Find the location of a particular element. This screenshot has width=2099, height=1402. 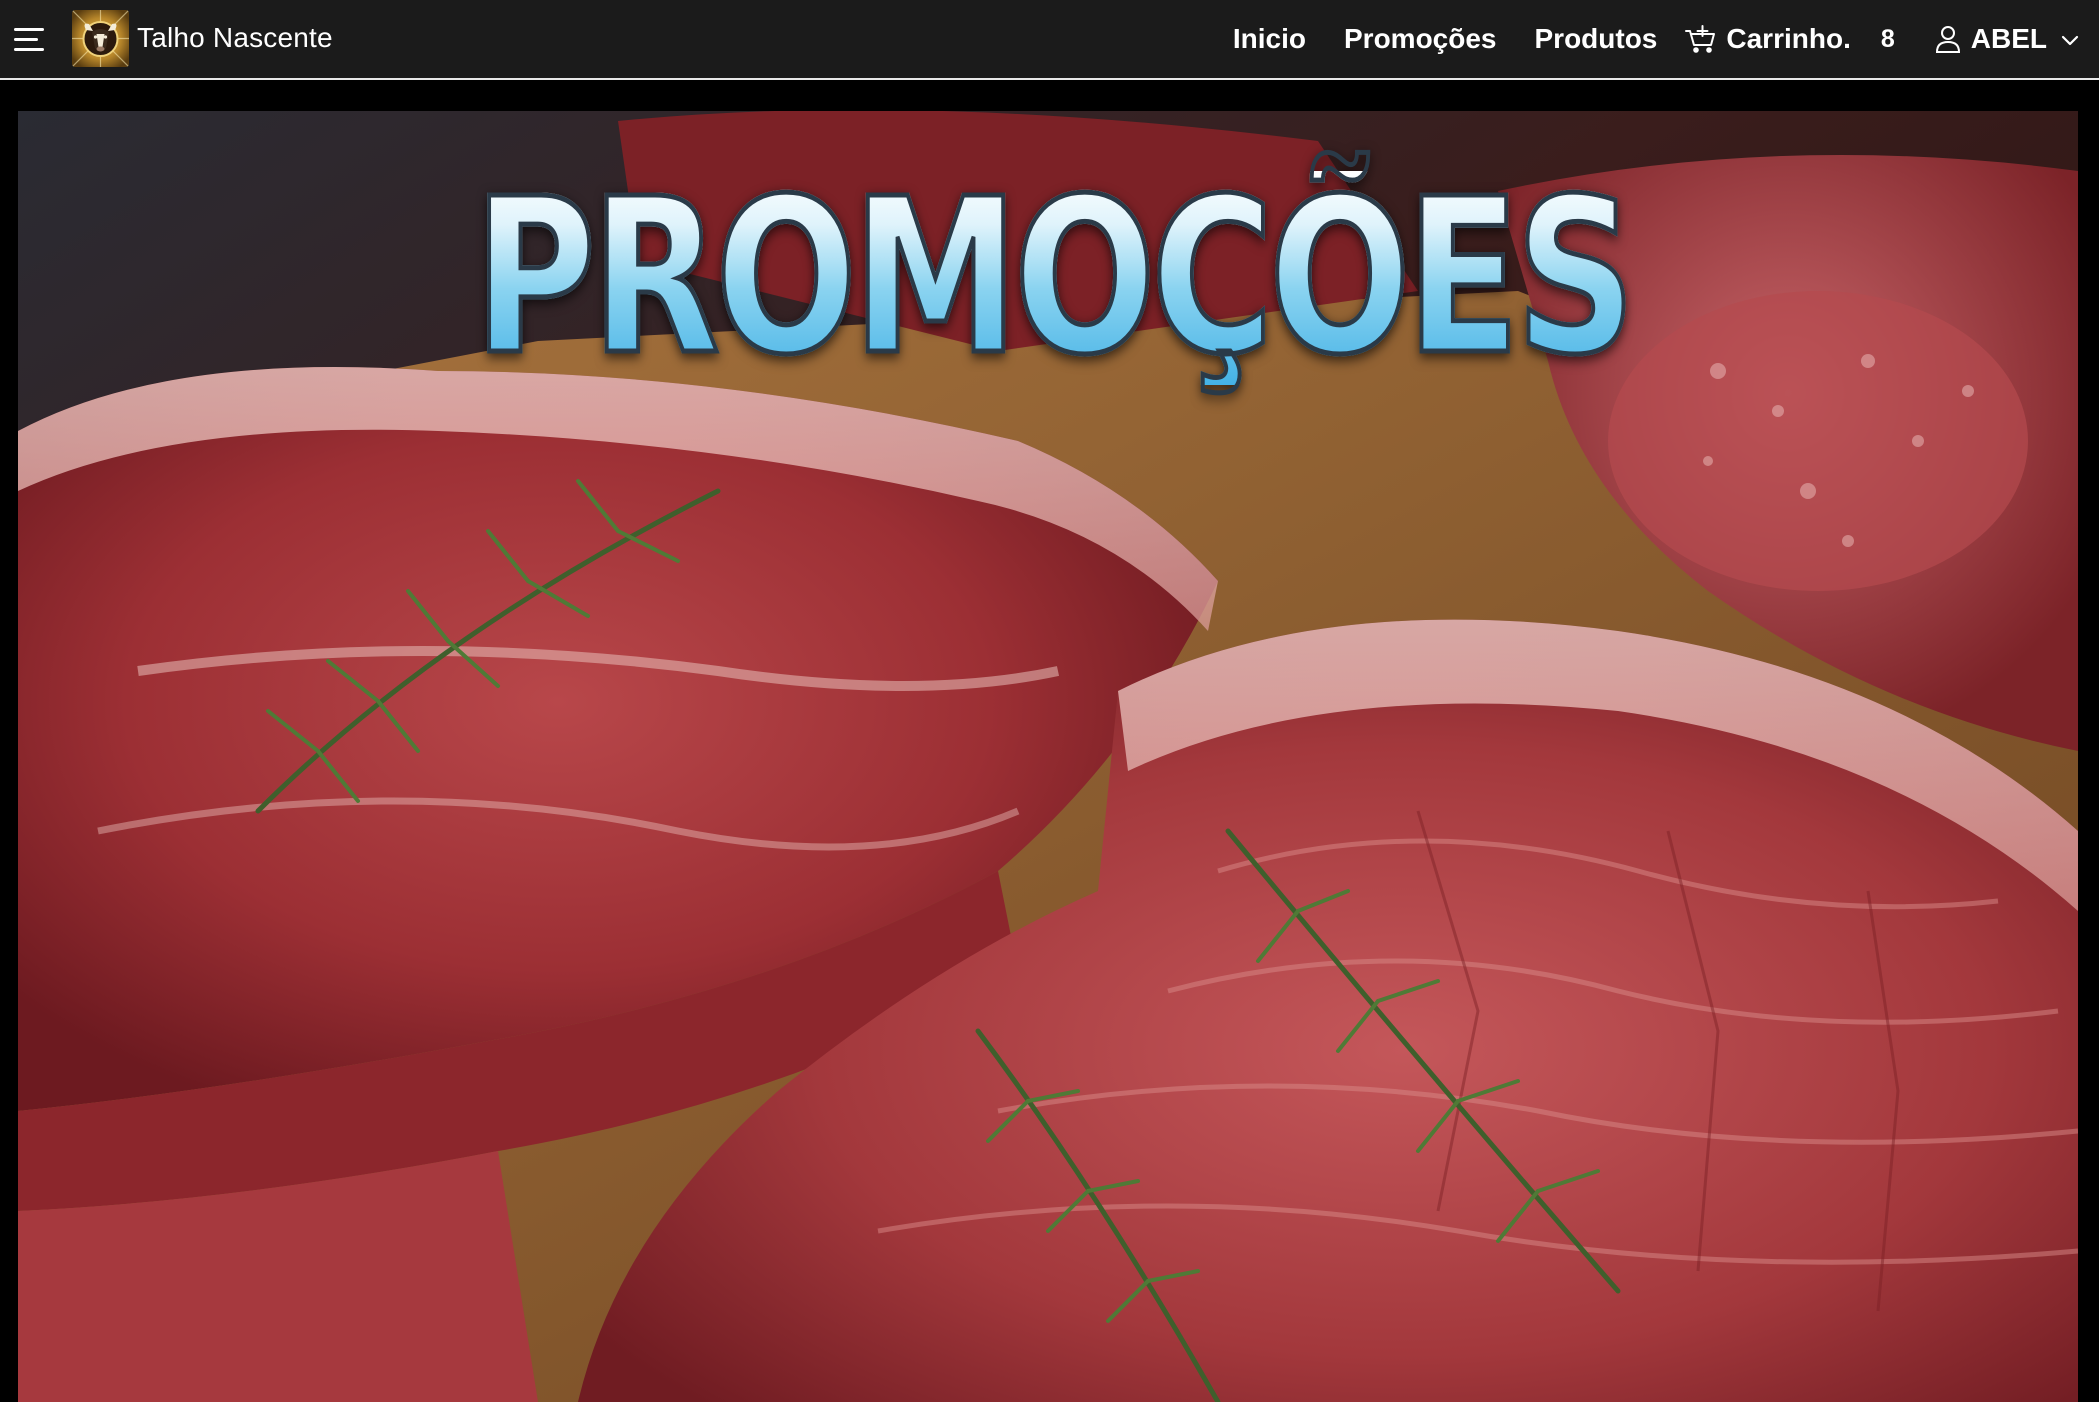

nav-link-promotions: Promoções is located at coordinates (1420, 39).